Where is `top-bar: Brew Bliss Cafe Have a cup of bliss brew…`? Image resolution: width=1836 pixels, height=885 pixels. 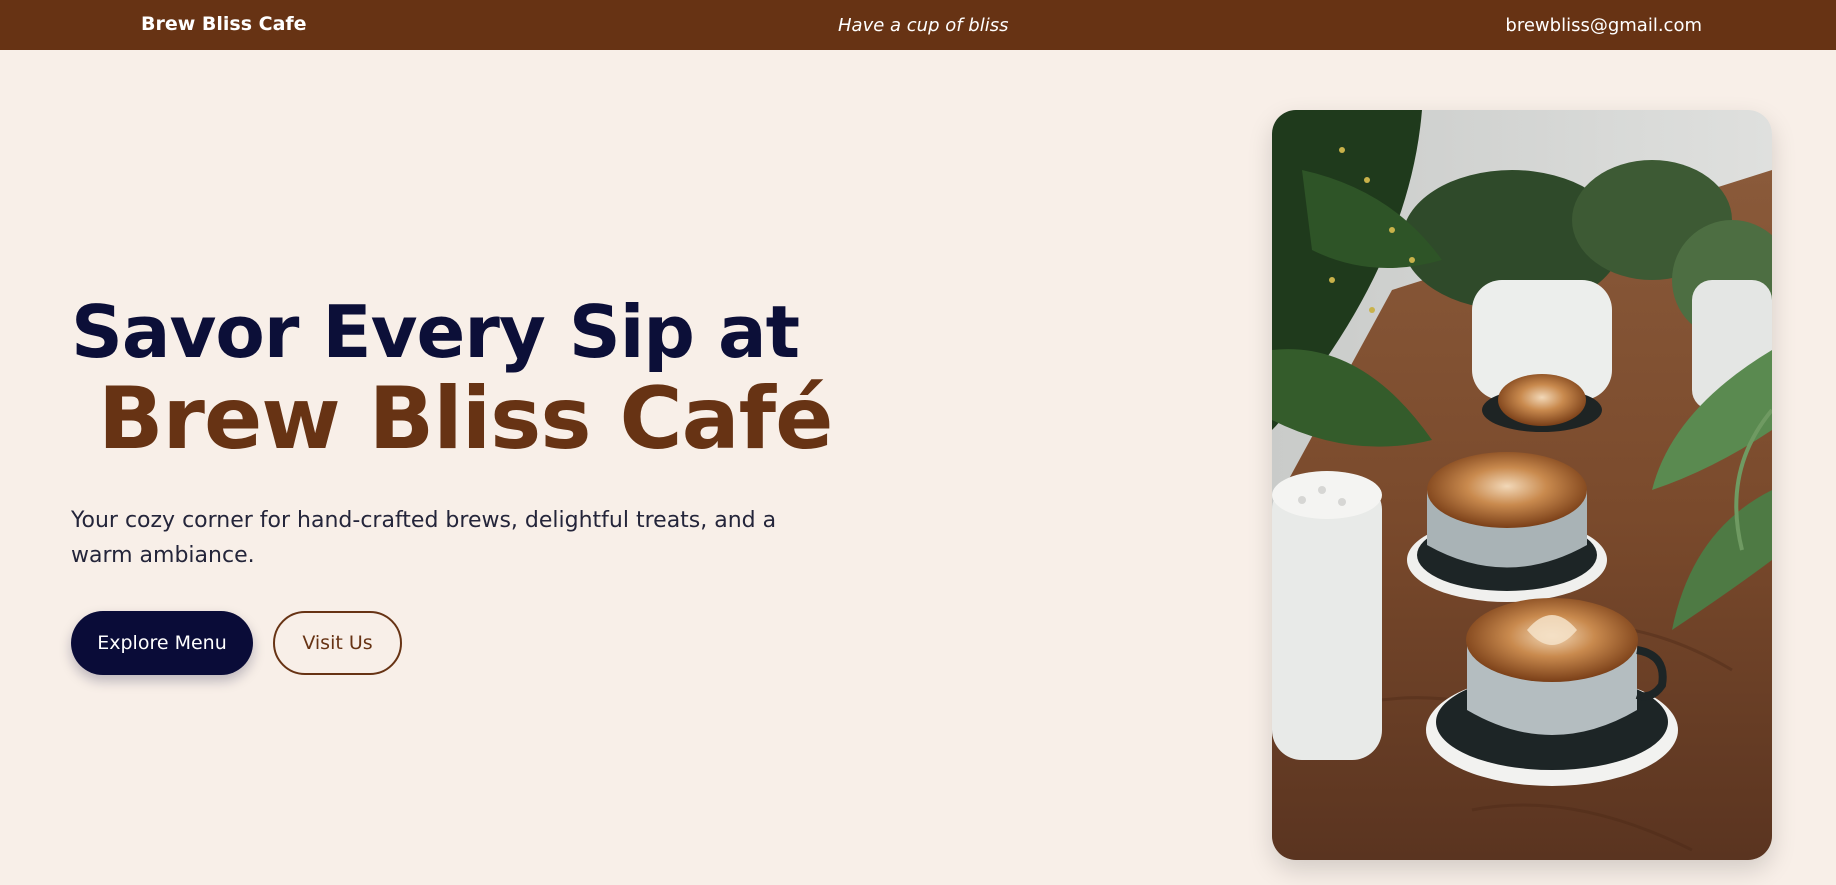
top-bar: Brew Bliss Cafe Have a cup of bliss brew… is located at coordinates (918, 25).